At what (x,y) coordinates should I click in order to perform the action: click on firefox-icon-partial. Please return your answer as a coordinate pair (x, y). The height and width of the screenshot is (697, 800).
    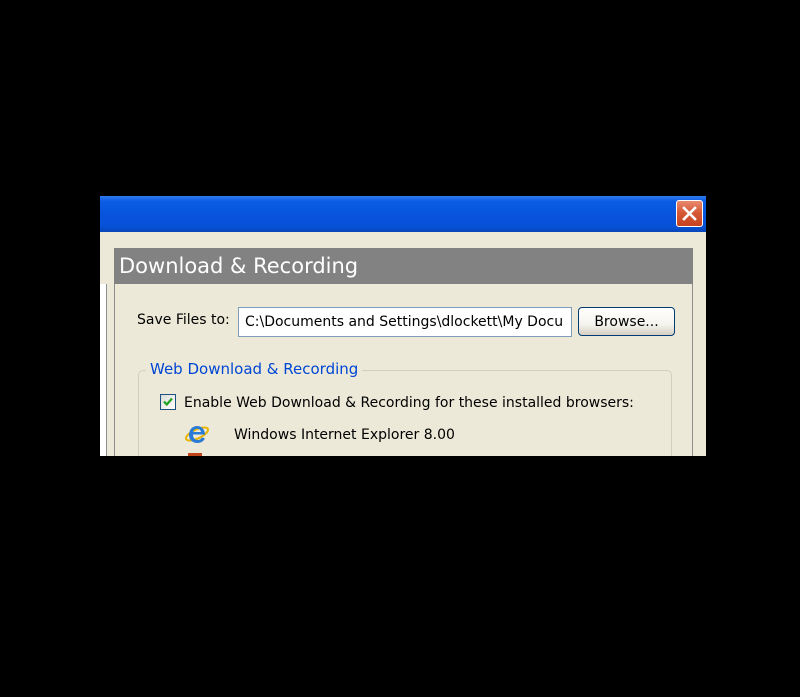
    Looking at the image, I should click on (195, 454).